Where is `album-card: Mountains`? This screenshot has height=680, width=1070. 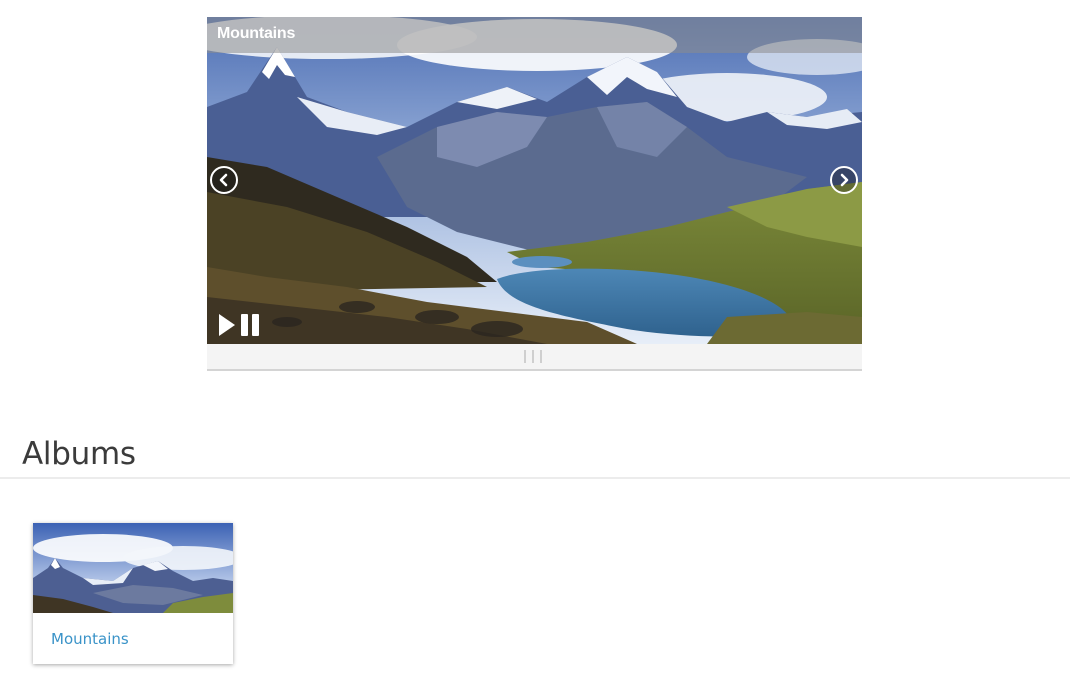 album-card: Mountains is located at coordinates (133, 593).